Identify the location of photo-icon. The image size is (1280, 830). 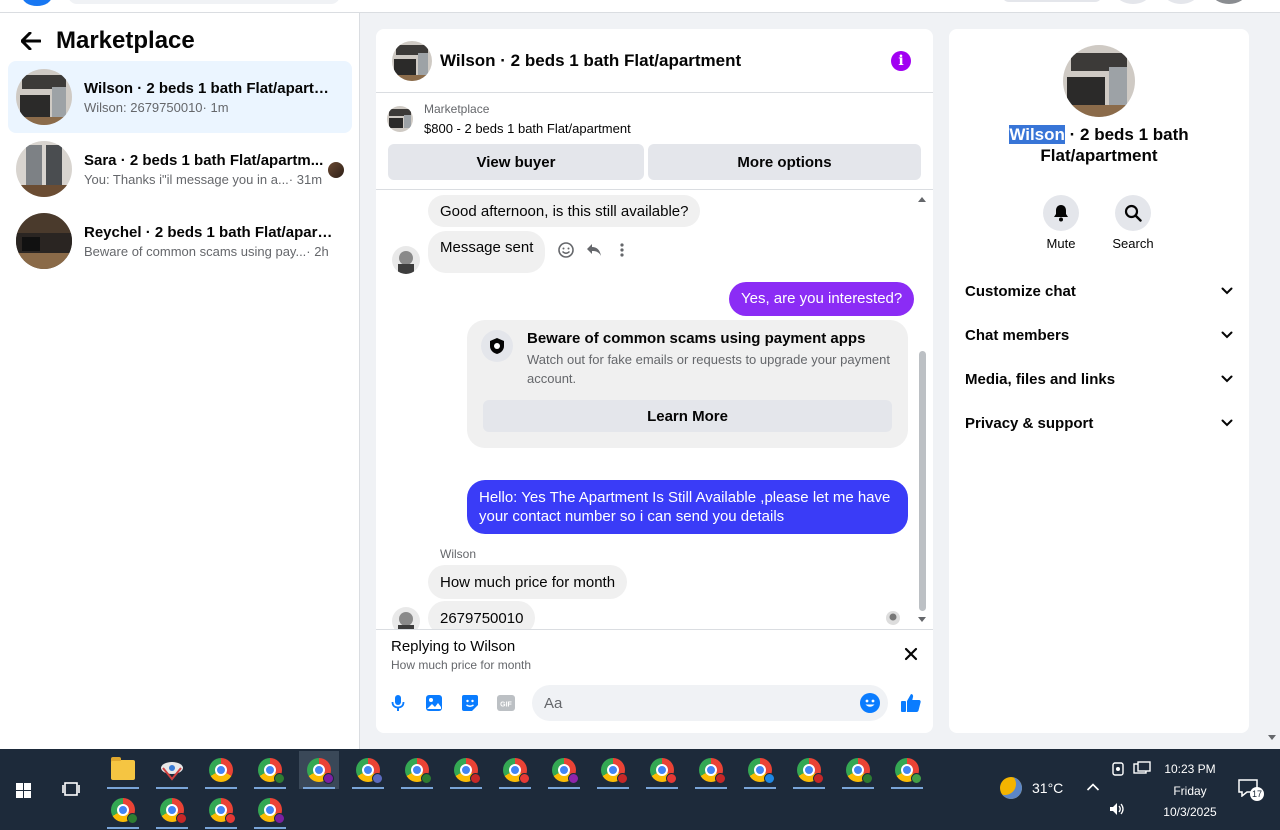
(434, 703).